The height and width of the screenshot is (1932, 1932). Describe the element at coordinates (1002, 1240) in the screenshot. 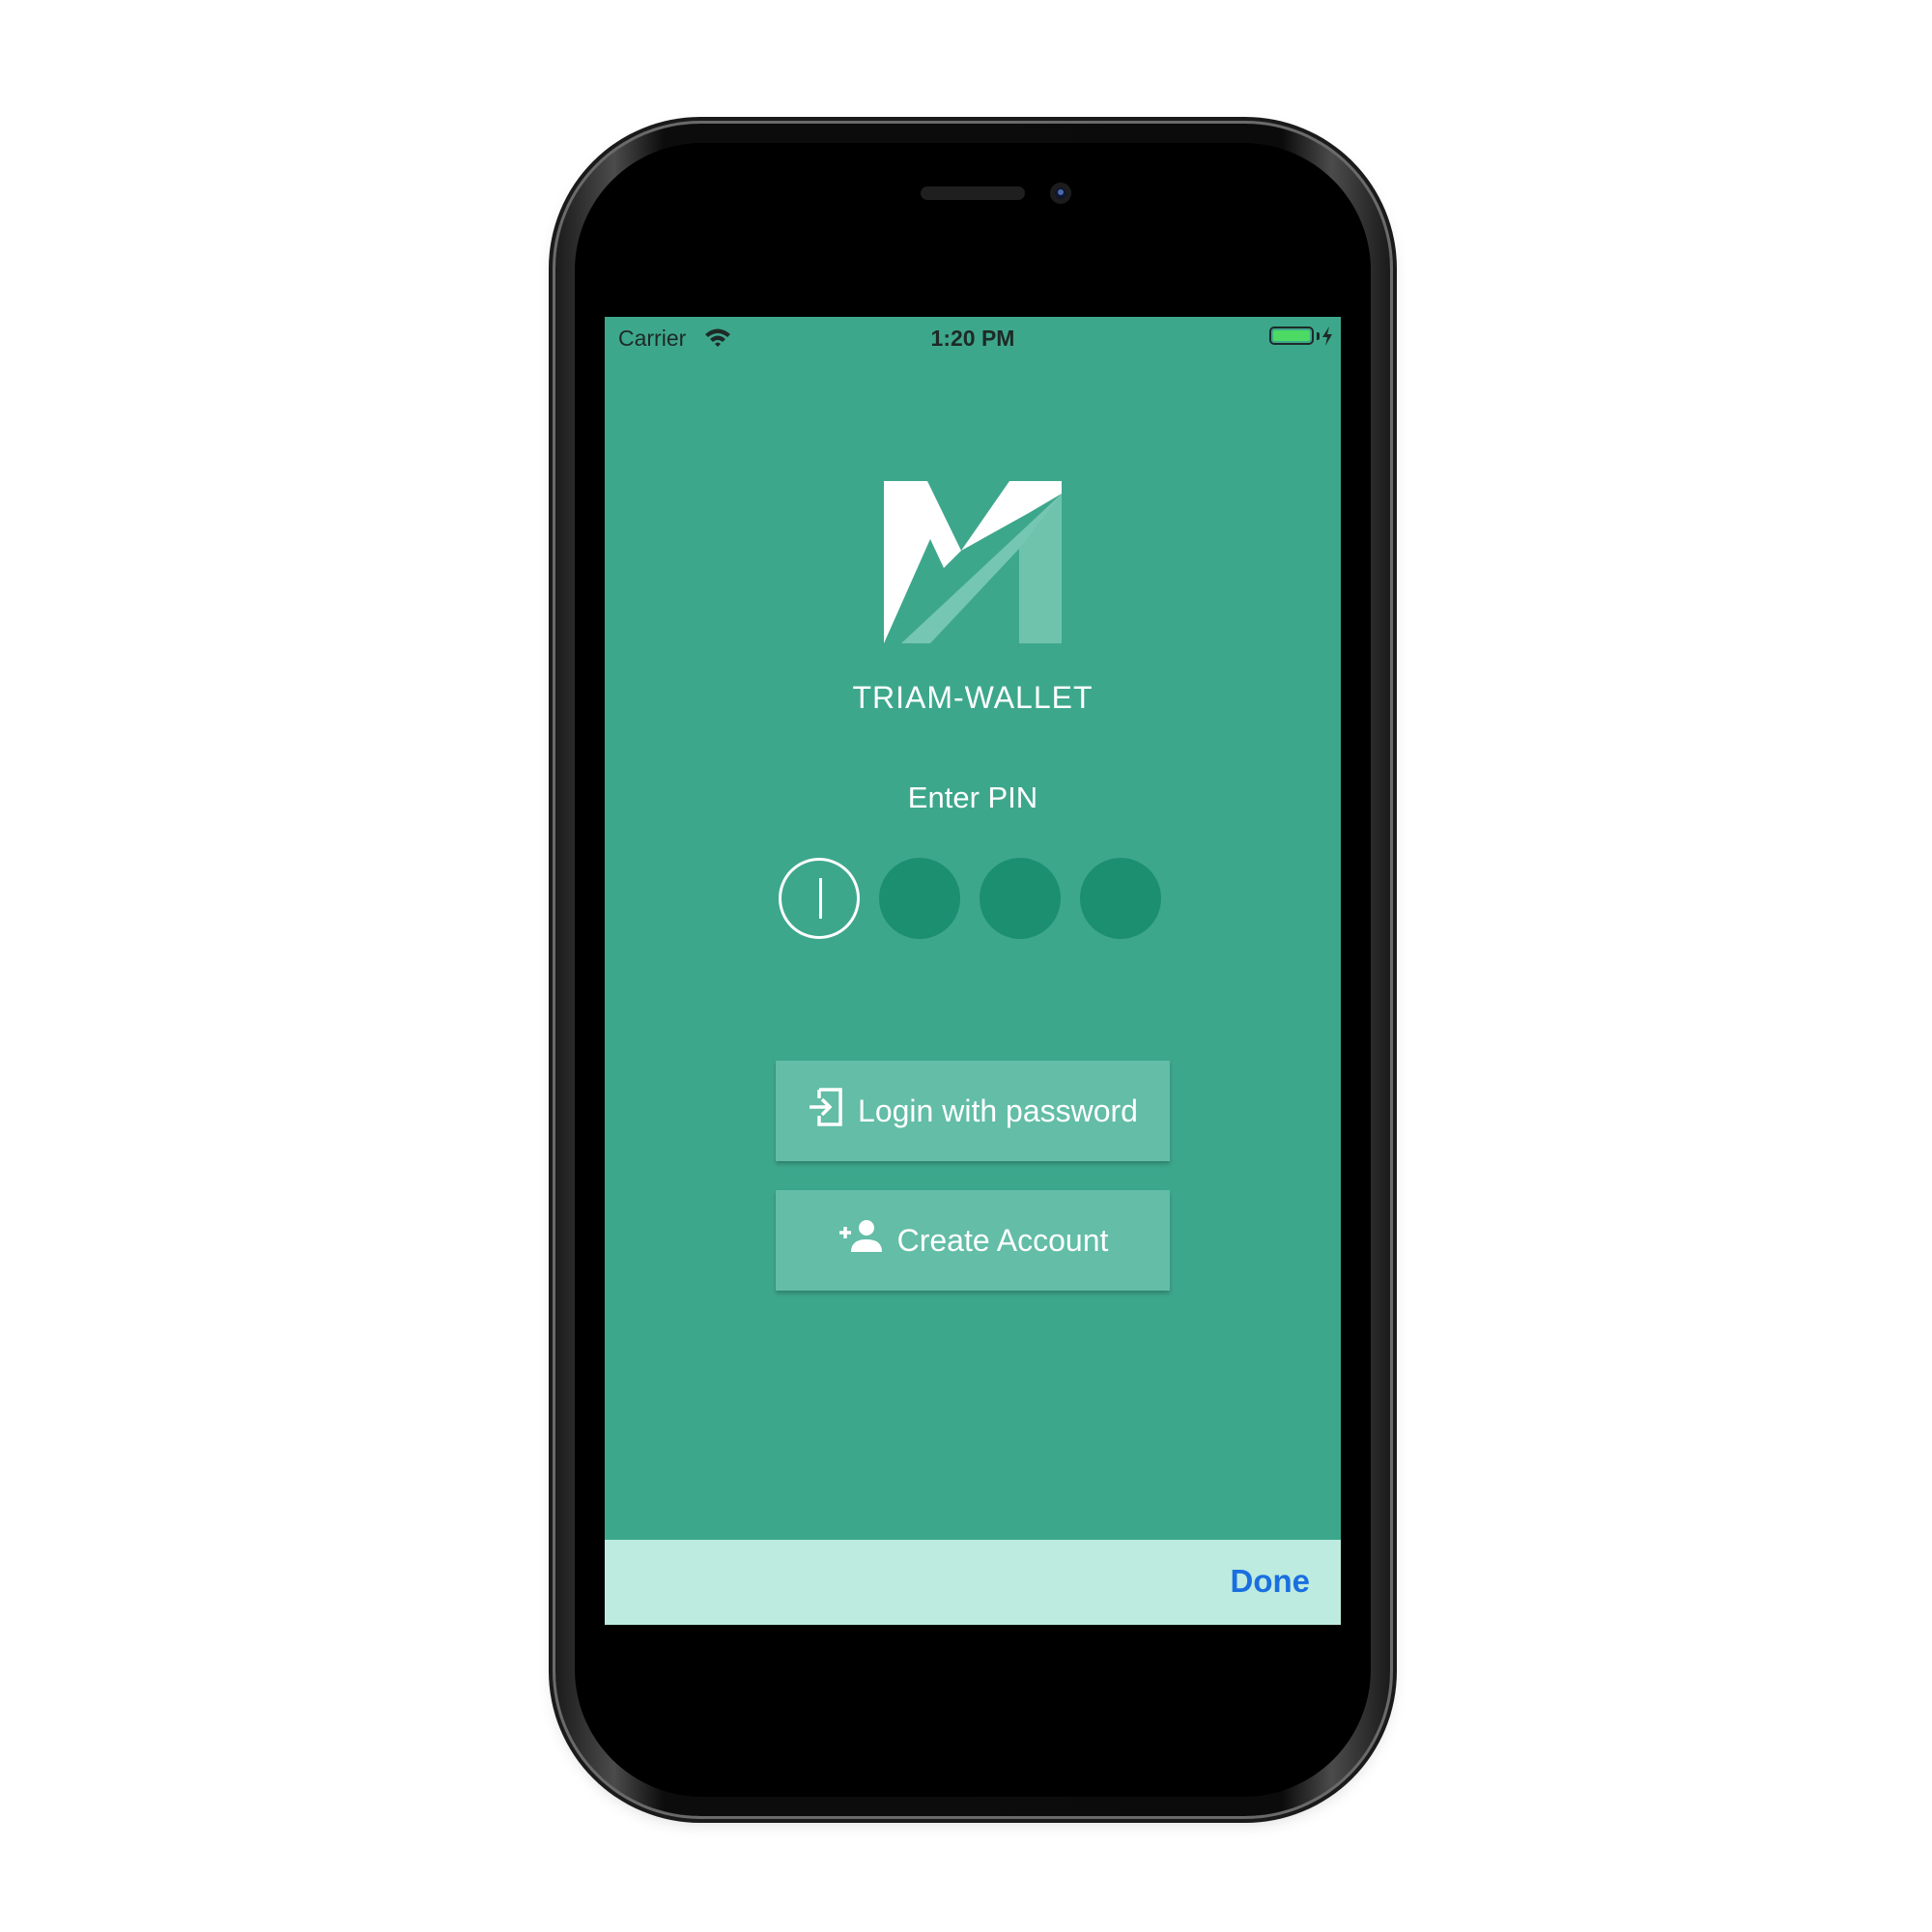

I see `create-account-label: Create Account` at that location.